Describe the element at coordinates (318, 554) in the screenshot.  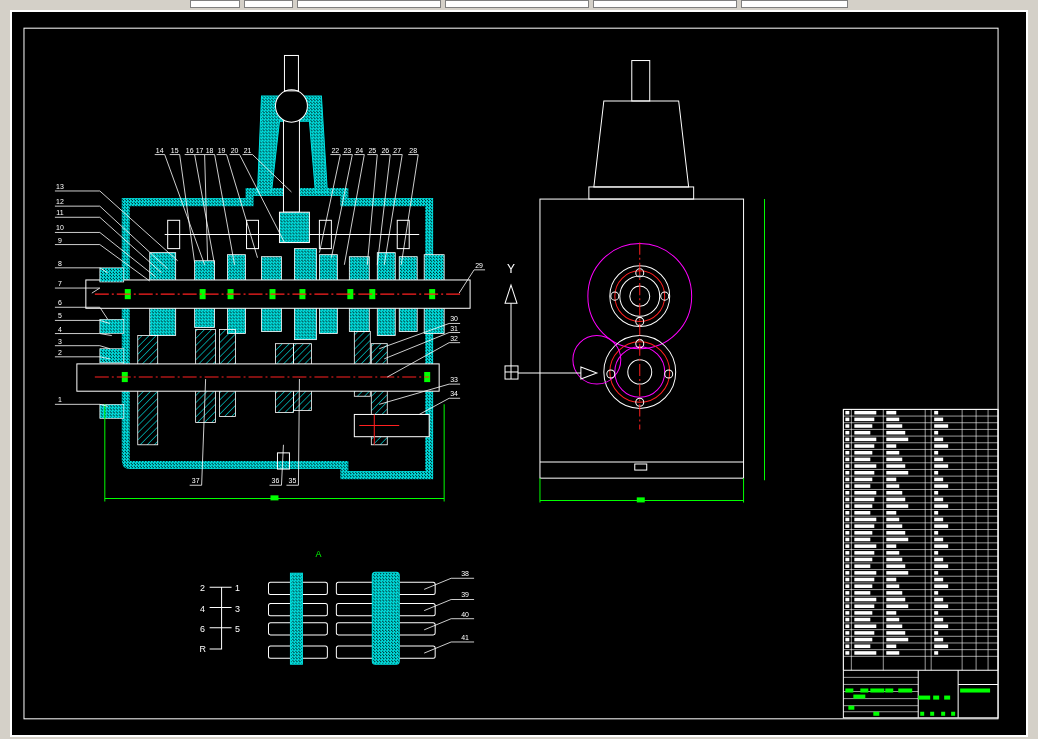
I see `view-label: A` at that location.